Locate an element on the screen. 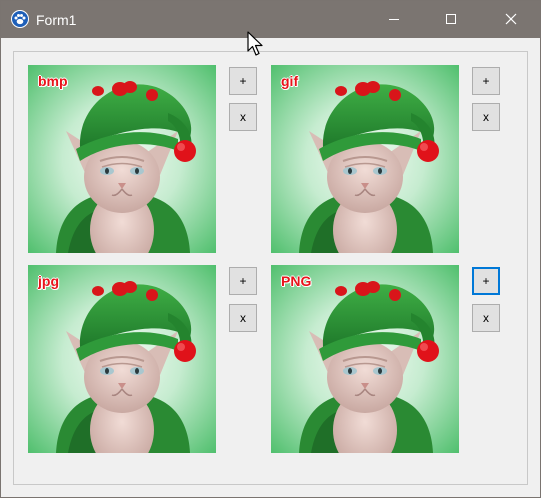 The height and width of the screenshot is (498, 541). picture-box-gif: gif is located at coordinates (365, 159).